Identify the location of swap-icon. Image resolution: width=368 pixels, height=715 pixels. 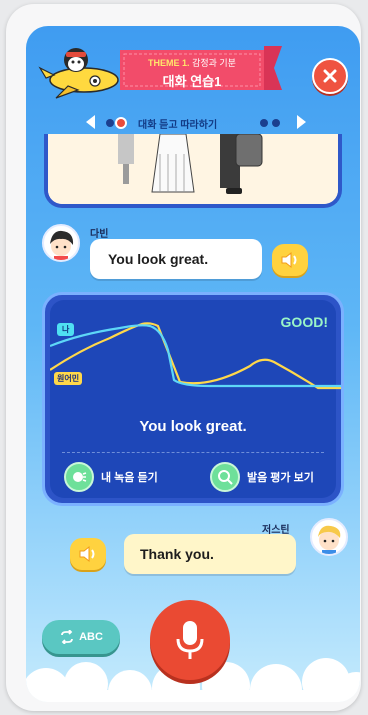
(67, 637).